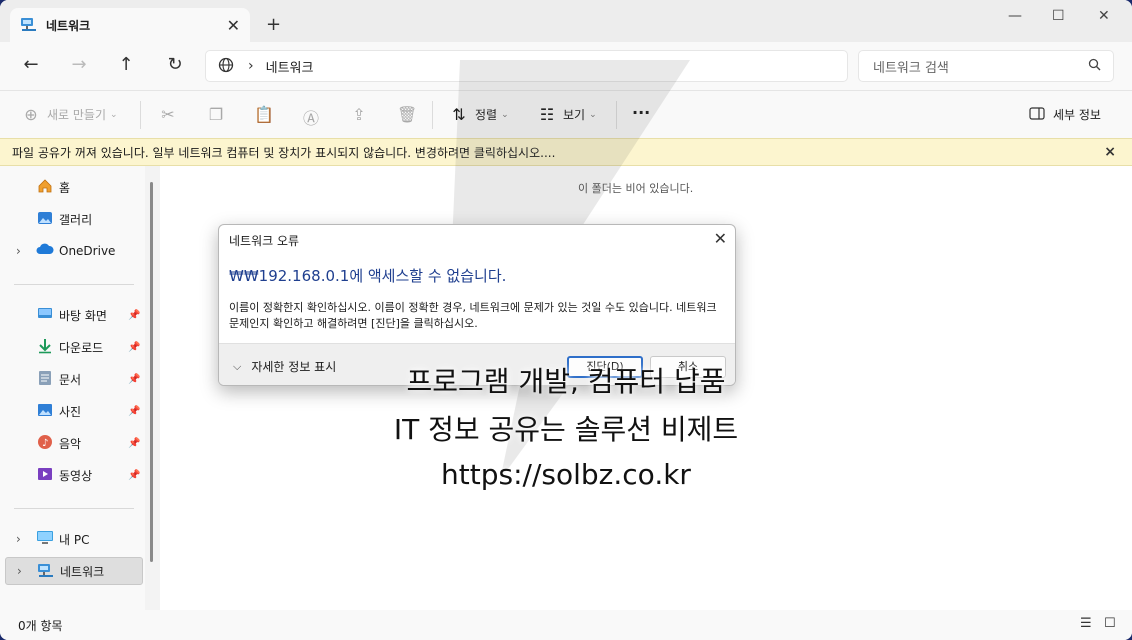 Image resolution: width=1132 pixels, height=640 pixels. I want to click on clipboard-icon: 📋, so click(264, 114).